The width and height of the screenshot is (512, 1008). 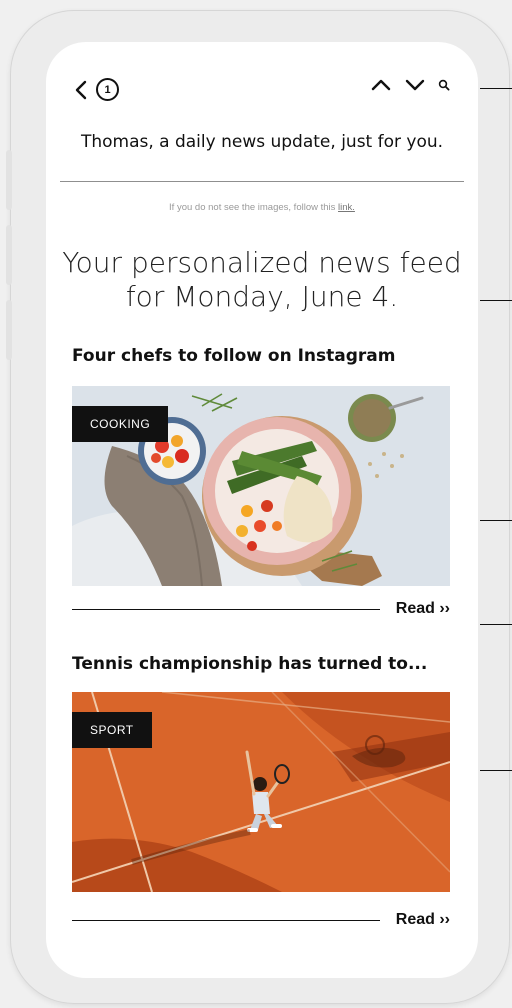 What do you see at coordinates (262, 262) in the screenshot?
I see `feed-title-line1: Your personalized news feed` at bounding box center [262, 262].